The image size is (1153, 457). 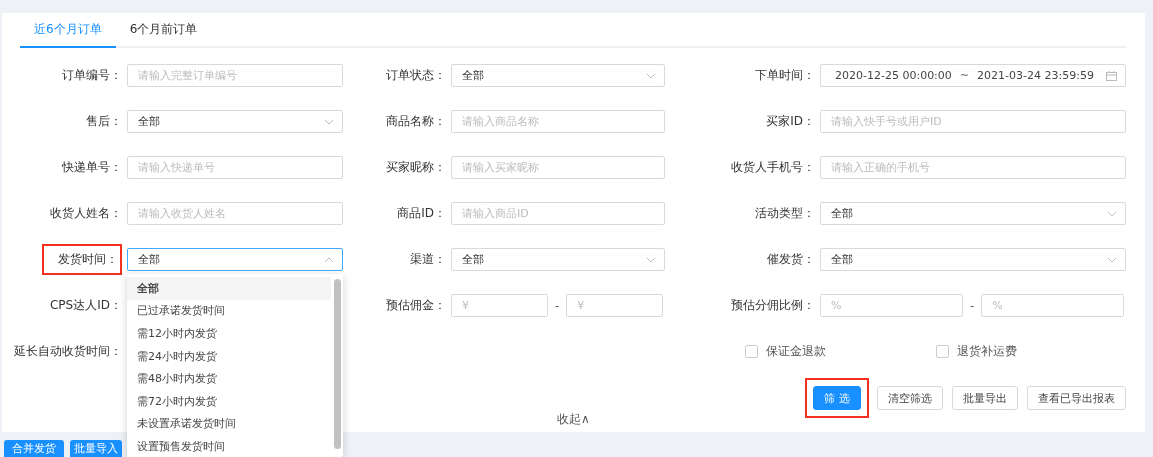 I want to click on range-to-field: ¥, so click(x=615, y=305).